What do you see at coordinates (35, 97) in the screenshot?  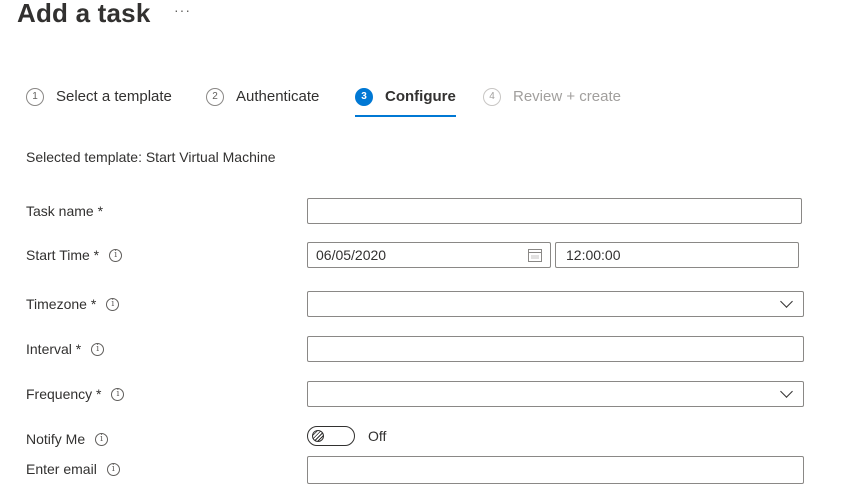 I see `step-number: 1` at bounding box center [35, 97].